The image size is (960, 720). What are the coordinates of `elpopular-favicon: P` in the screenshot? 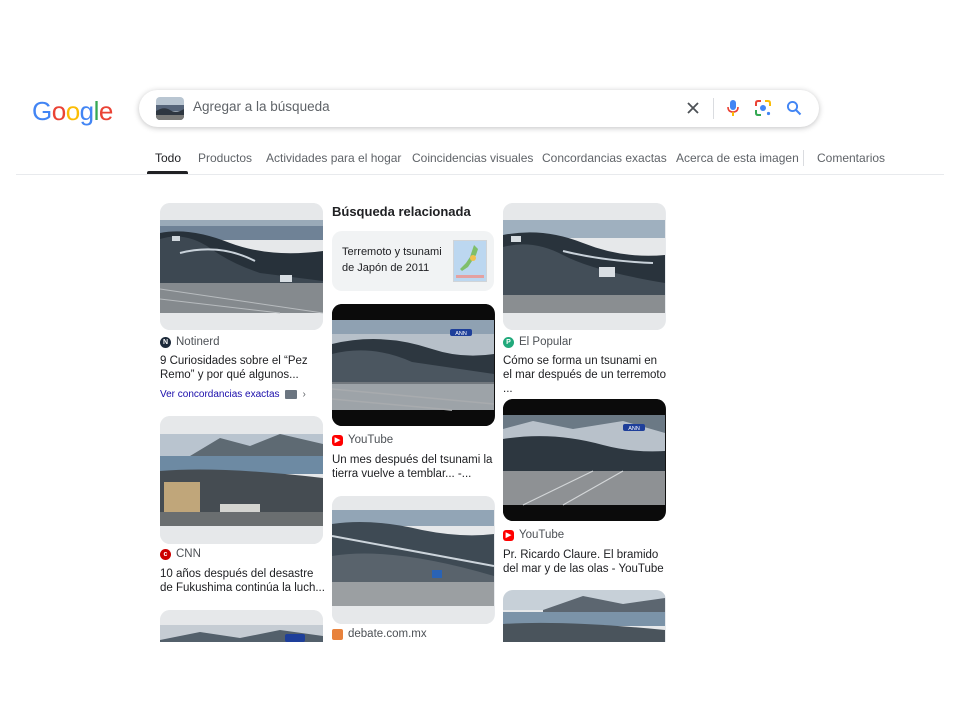 It's located at (508, 342).